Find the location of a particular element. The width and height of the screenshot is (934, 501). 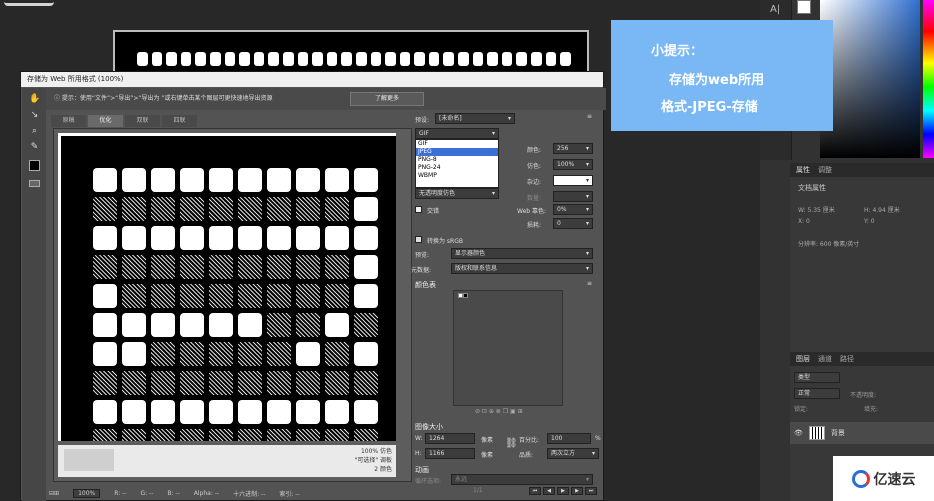

character-icon: A| is located at coordinates (776, 10).